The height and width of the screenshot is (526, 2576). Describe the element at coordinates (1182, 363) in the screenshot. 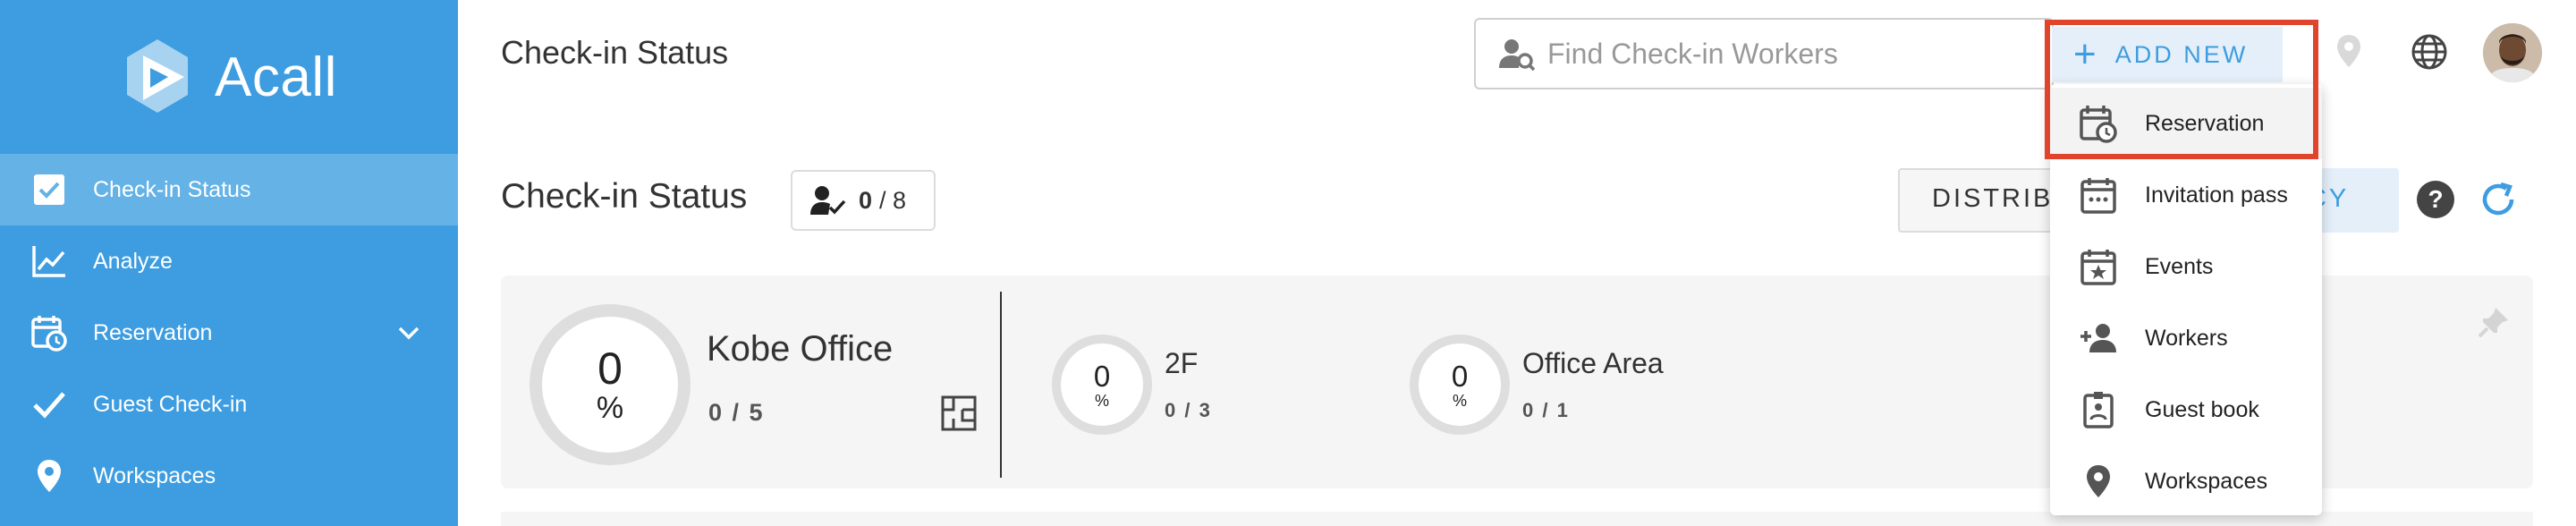

I see `area-name-2f: 2F` at that location.